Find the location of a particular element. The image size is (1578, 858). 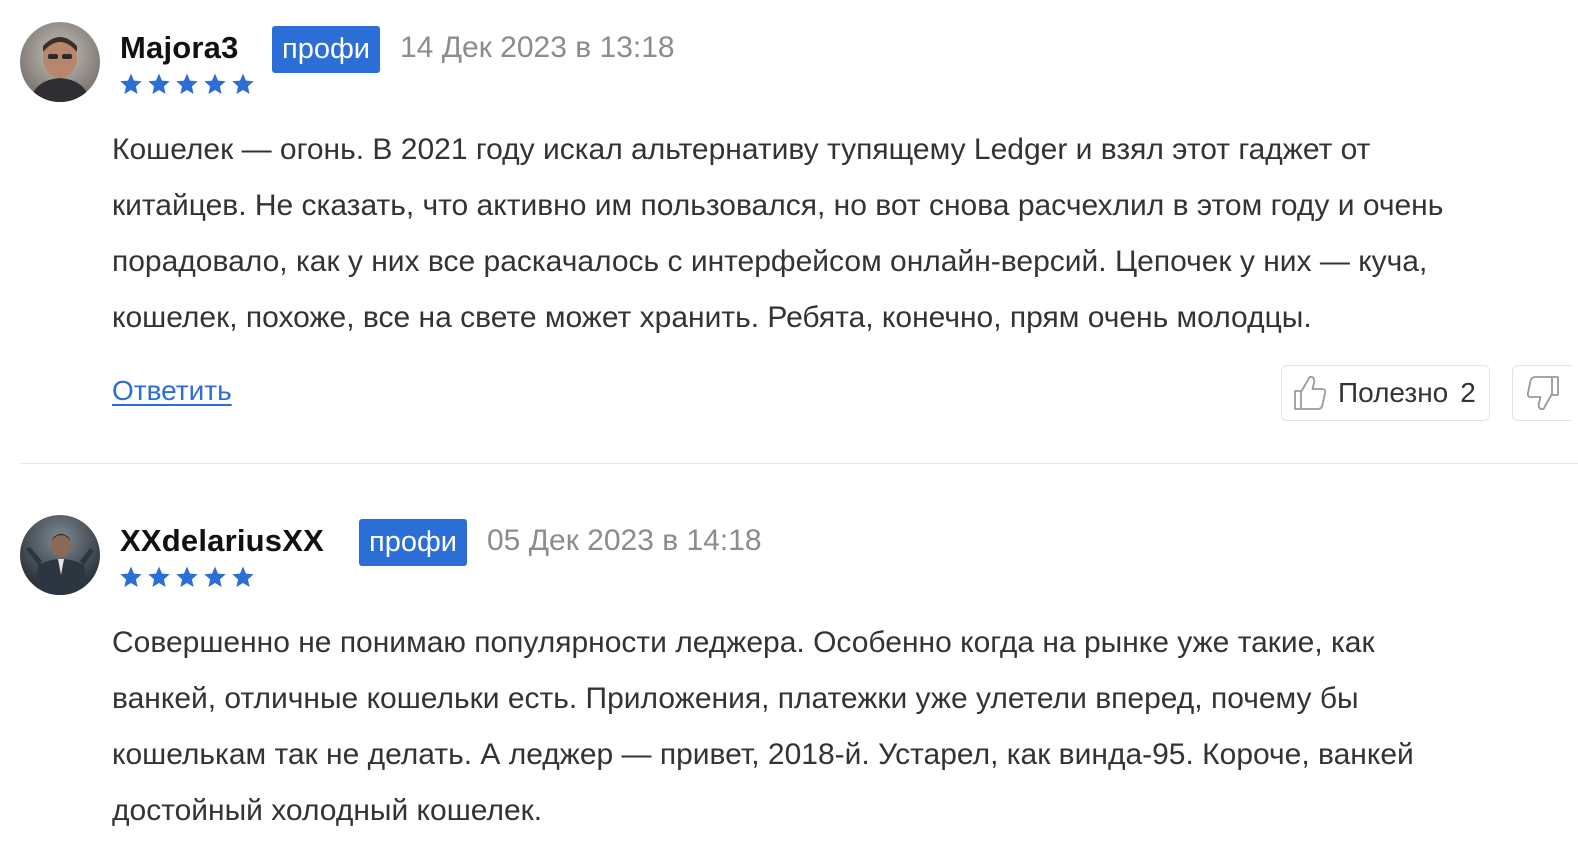

username: Majora3 is located at coordinates (179, 48).